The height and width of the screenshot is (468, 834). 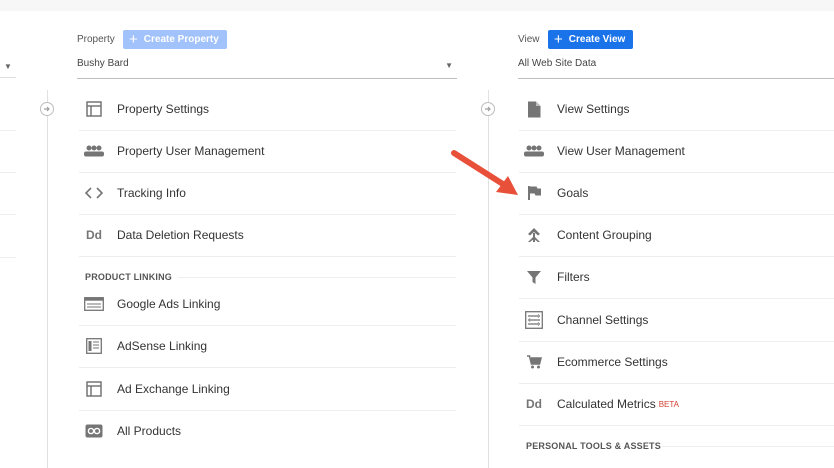 I want to click on menu-item-label: Data Deletion Requests, so click(x=180, y=235).